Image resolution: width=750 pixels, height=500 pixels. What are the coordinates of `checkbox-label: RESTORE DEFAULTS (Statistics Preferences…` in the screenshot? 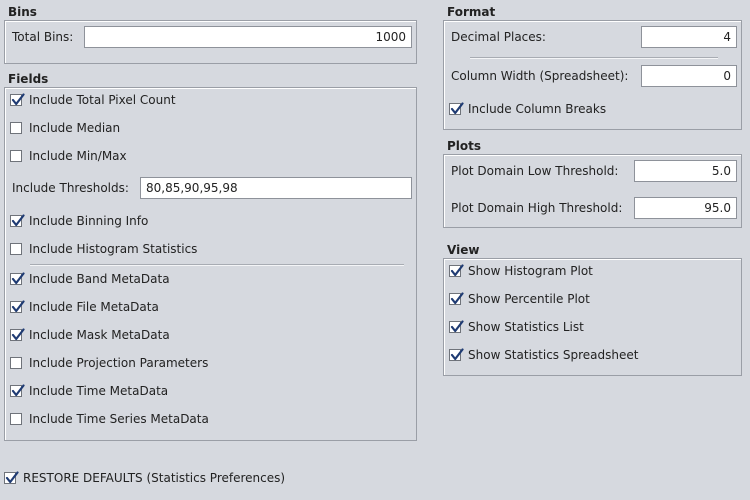 It's located at (154, 478).